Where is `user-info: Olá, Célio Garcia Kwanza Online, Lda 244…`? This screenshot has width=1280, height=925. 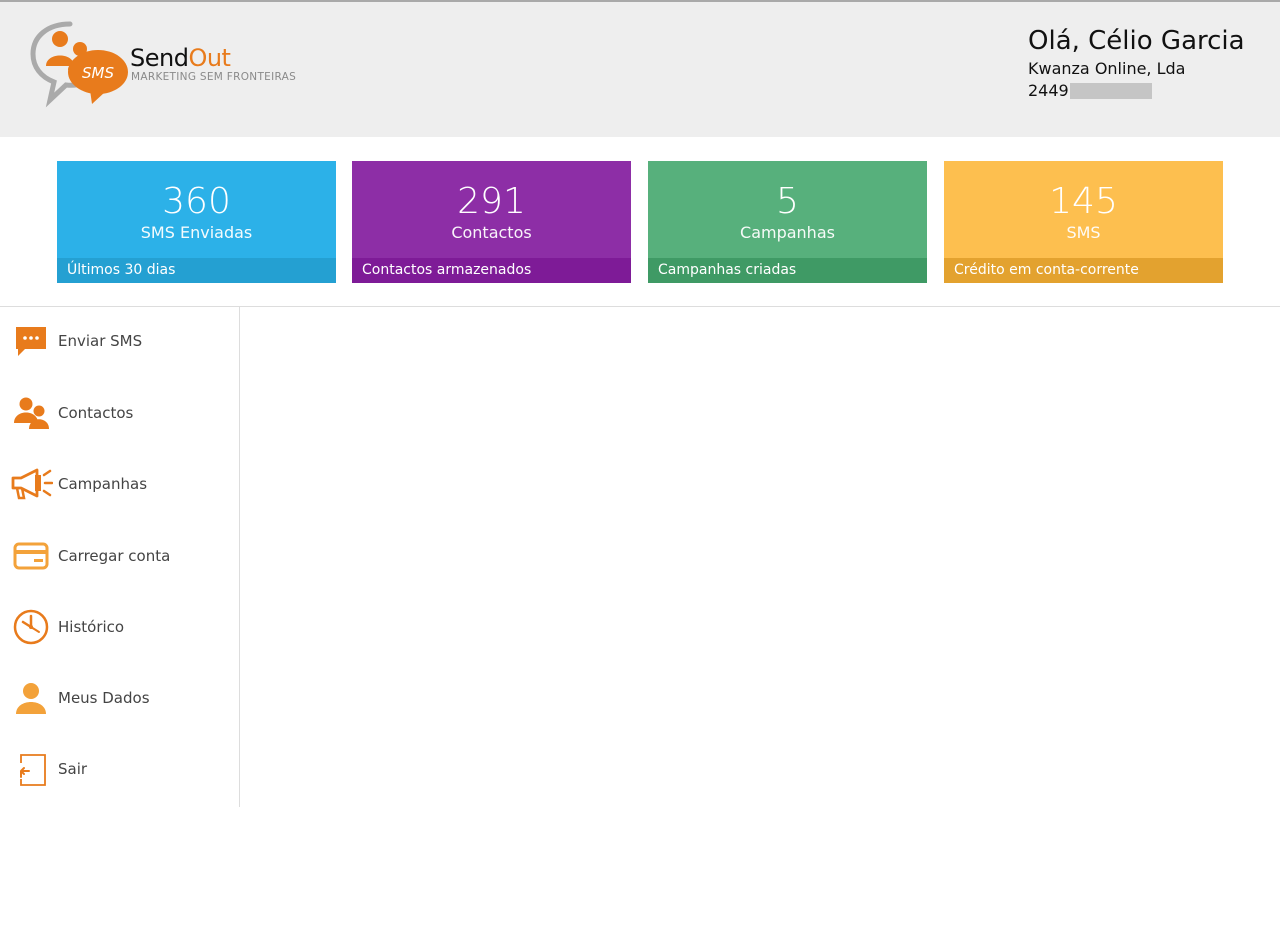 user-info: Olá, Célio Garcia Kwanza Online, Lda 244… is located at coordinates (1138, 63).